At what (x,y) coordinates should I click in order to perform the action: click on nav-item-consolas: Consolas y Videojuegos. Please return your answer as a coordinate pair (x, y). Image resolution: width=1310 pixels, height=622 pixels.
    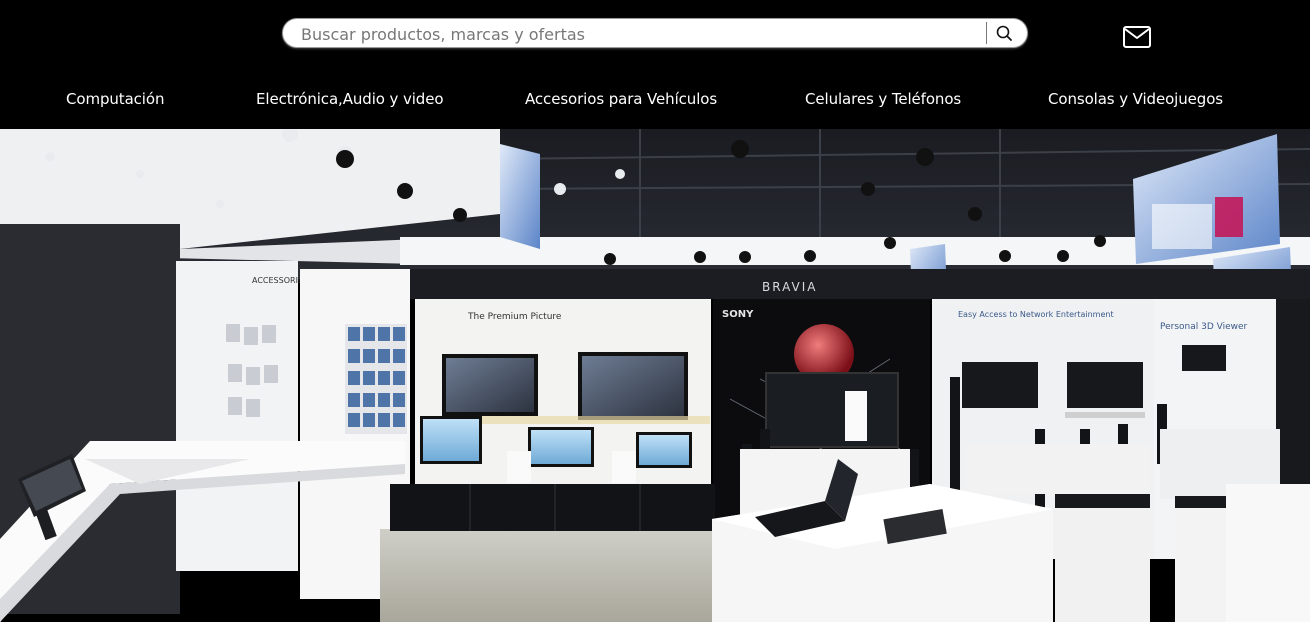
    Looking at the image, I should click on (1135, 99).